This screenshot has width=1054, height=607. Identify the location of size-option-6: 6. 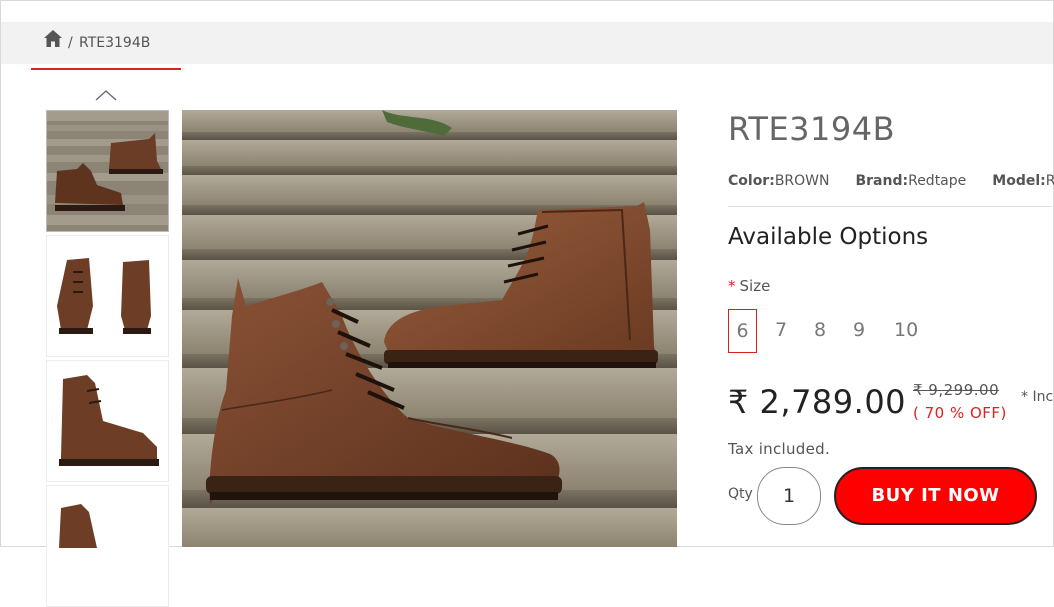
(742, 331).